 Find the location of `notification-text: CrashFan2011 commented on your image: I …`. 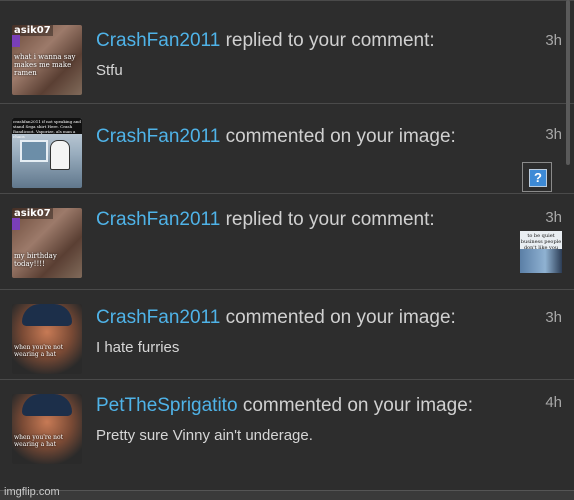

notification-text: CrashFan2011 commented on your image: I … is located at coordinates (300, 331).